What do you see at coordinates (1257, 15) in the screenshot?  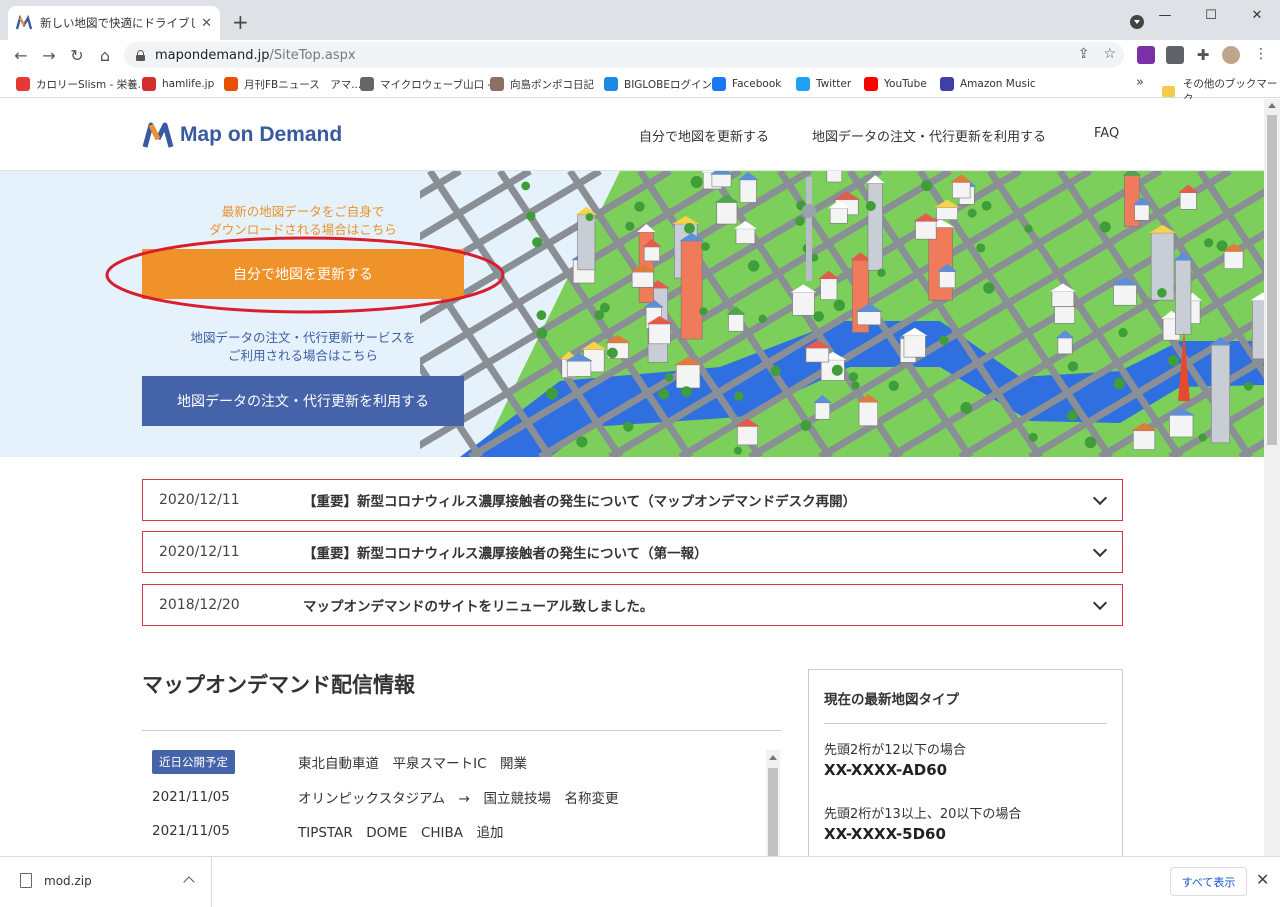 I see `close-window-button: ✕` at bounding box center [1257, 15].